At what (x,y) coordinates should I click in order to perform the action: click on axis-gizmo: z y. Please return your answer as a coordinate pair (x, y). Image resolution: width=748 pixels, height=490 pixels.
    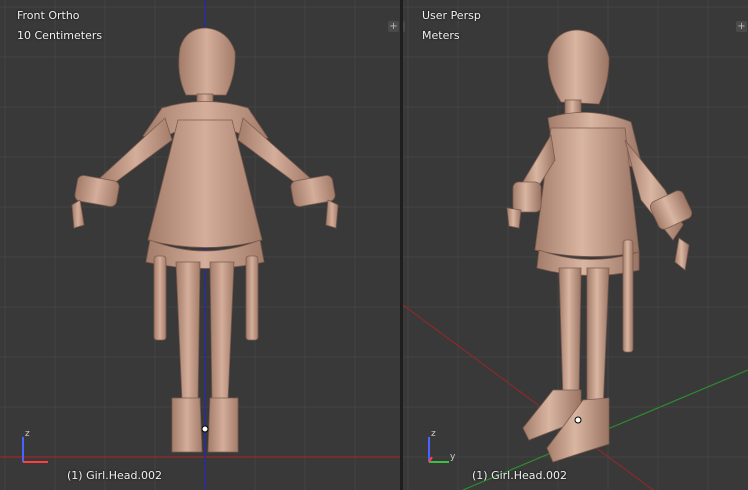
    Looking at the image, I should click on (442, 446).